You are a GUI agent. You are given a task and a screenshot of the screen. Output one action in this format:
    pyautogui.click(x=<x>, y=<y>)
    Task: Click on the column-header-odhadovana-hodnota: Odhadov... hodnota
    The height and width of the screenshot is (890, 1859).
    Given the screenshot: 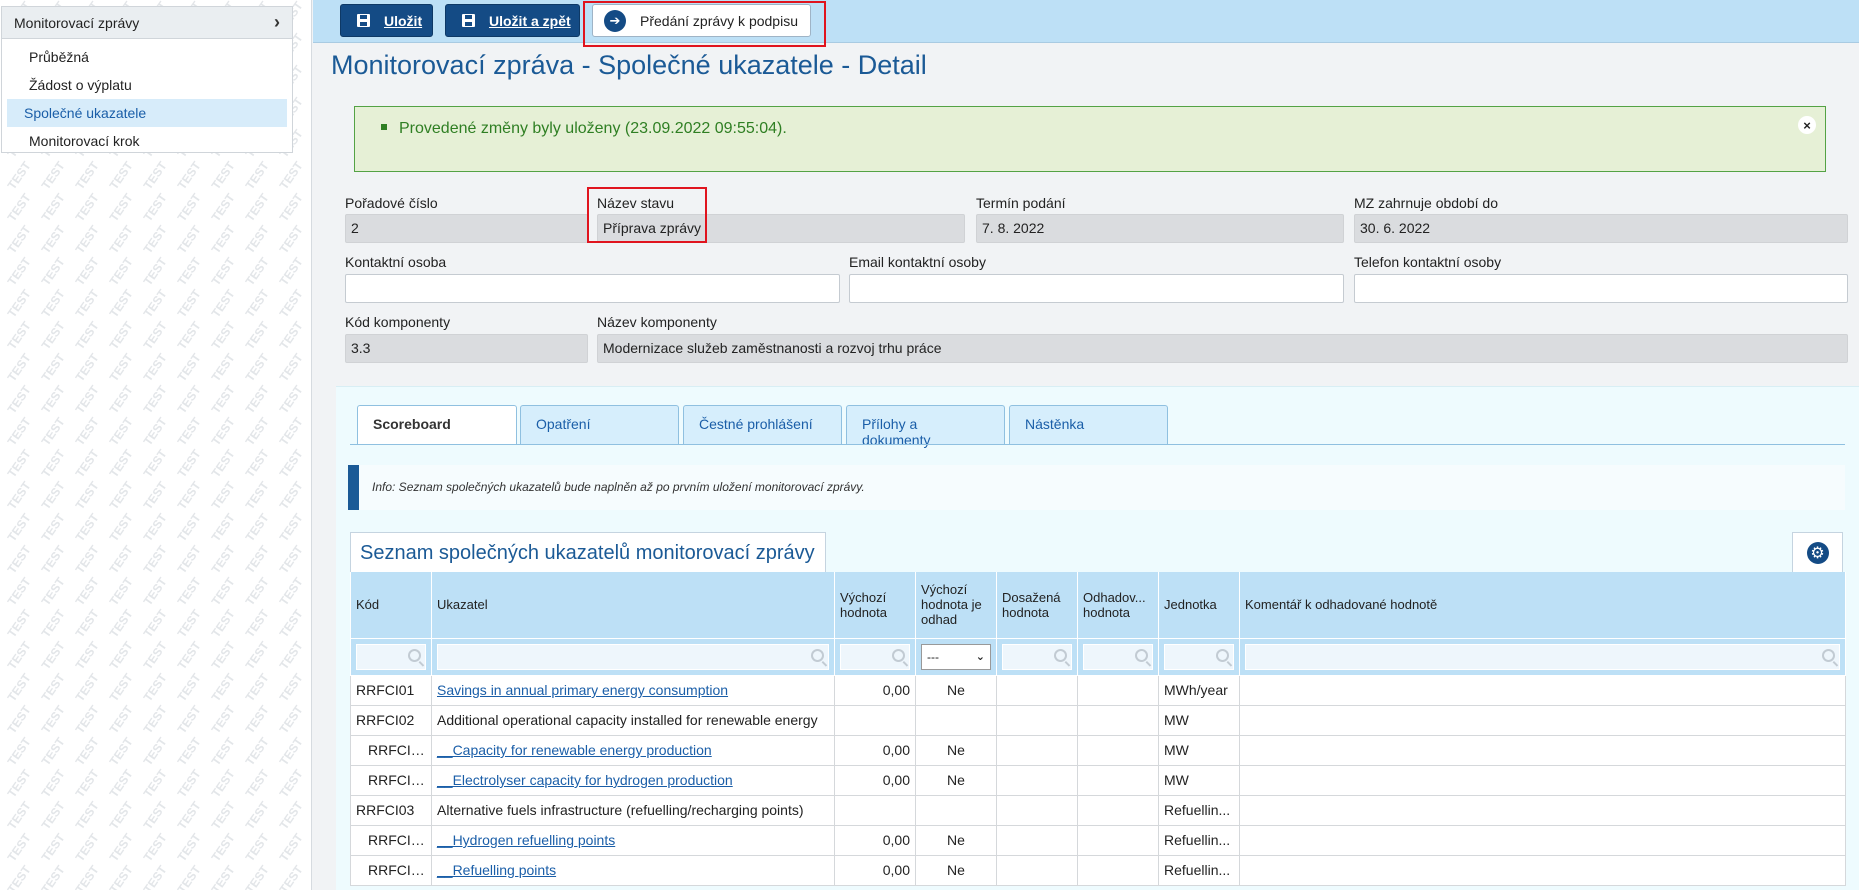 What is the action you would take?
    pyautogui.click(x=1118, y=605)
    